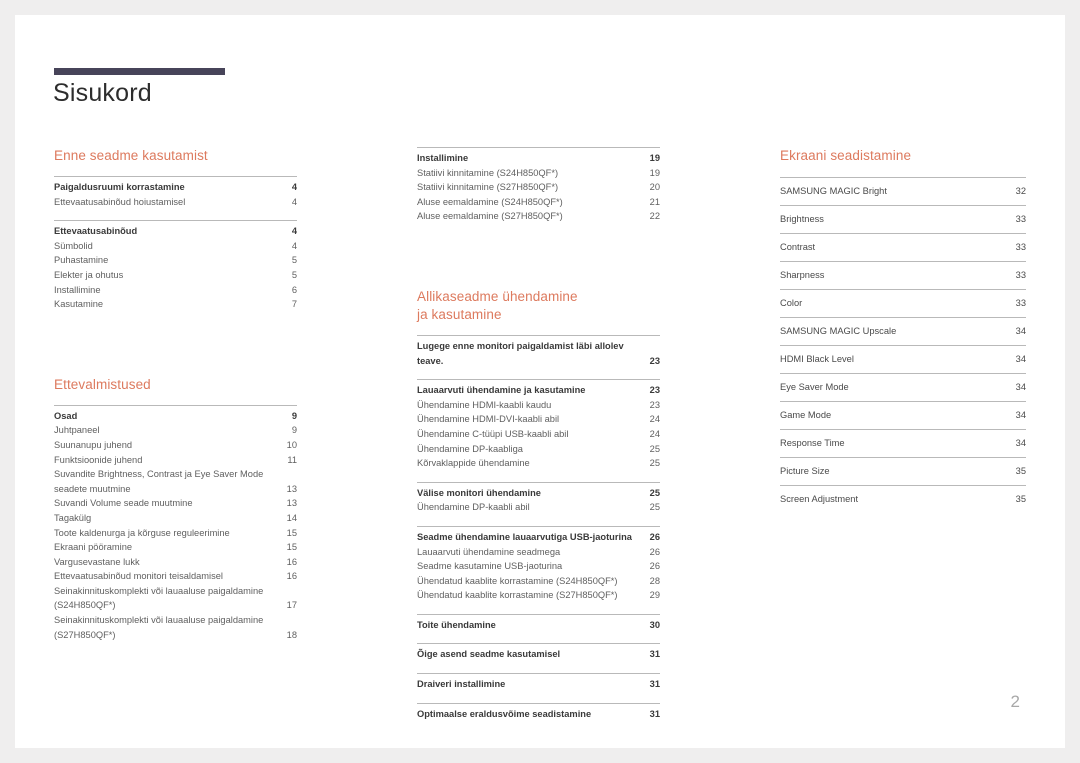 This screenshot has width=1080, height=763. What do you see at coordinates (538, 202) in the screenshot?
I see `toc-entry: Aluse eemaldamine (S24H850QF*) 21` at bounding box center [538, 202].